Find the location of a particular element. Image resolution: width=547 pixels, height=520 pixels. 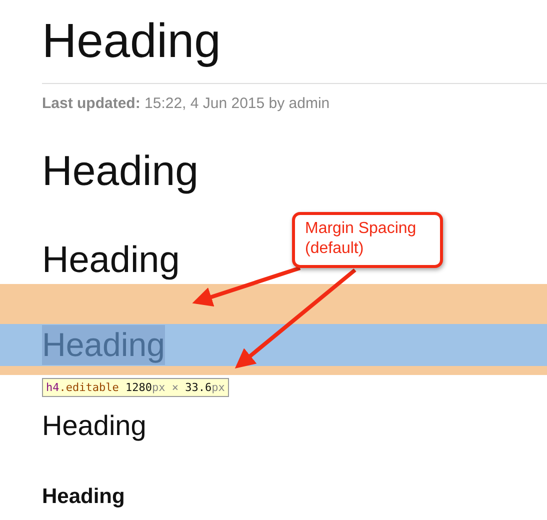

page-title: Heading is located at coordinates (132, 42).